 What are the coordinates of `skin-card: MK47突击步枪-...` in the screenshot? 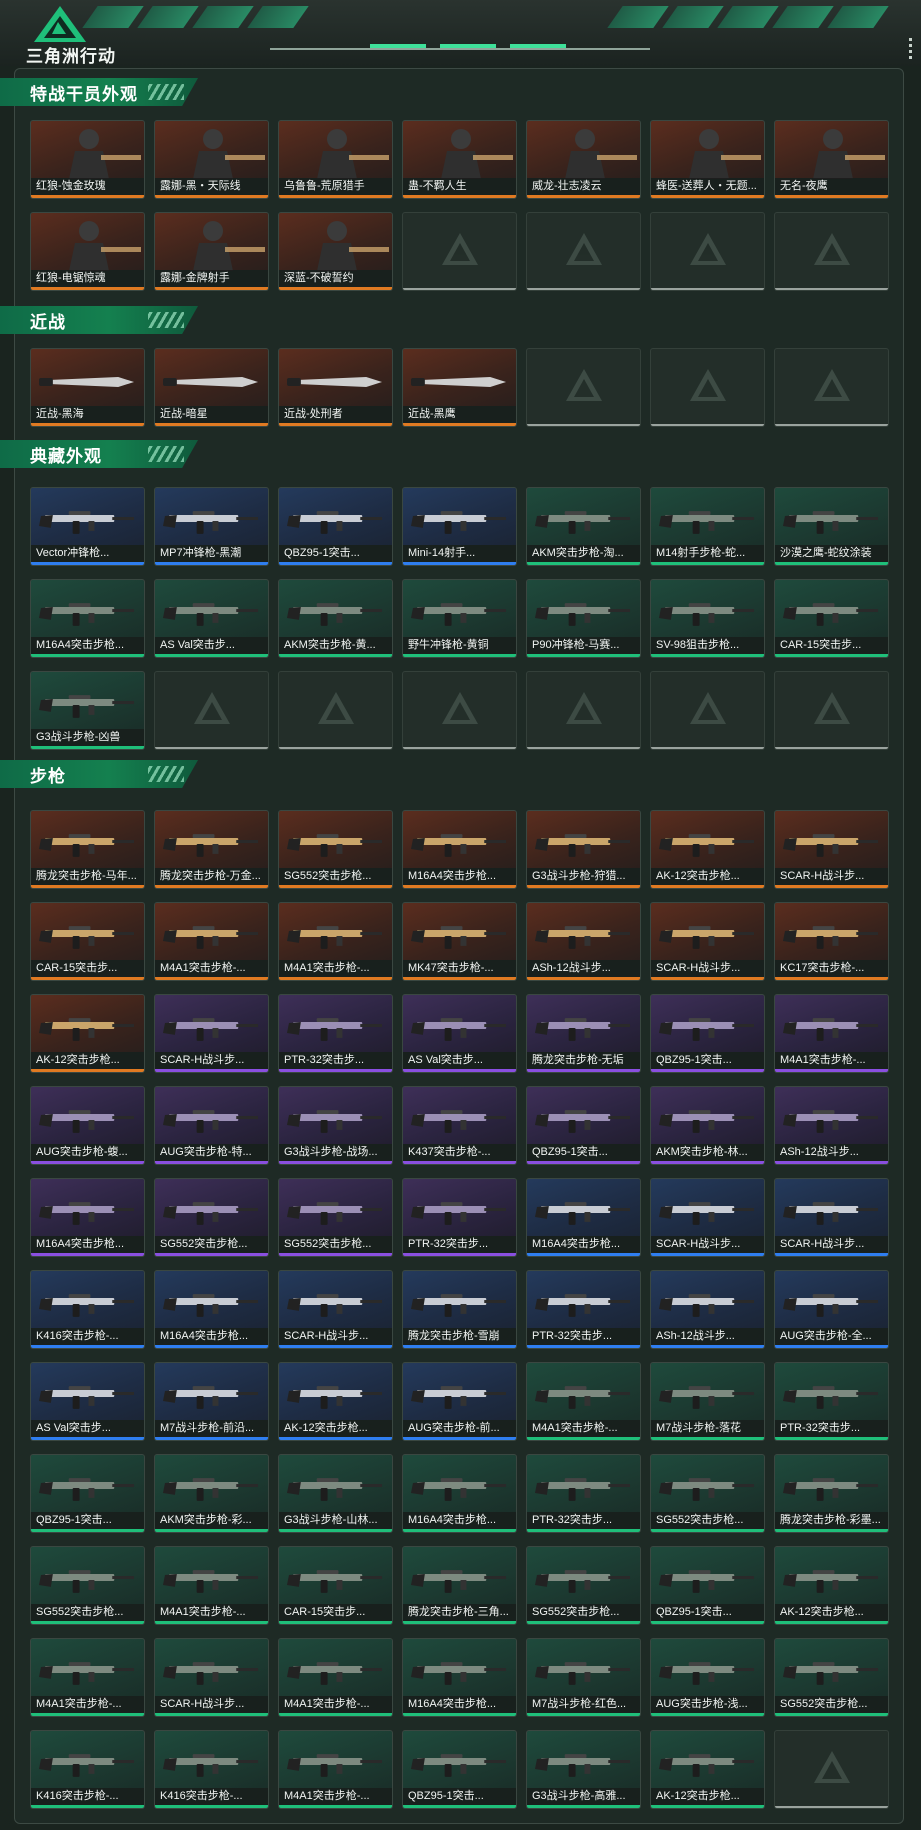 It's located at (459, 941).